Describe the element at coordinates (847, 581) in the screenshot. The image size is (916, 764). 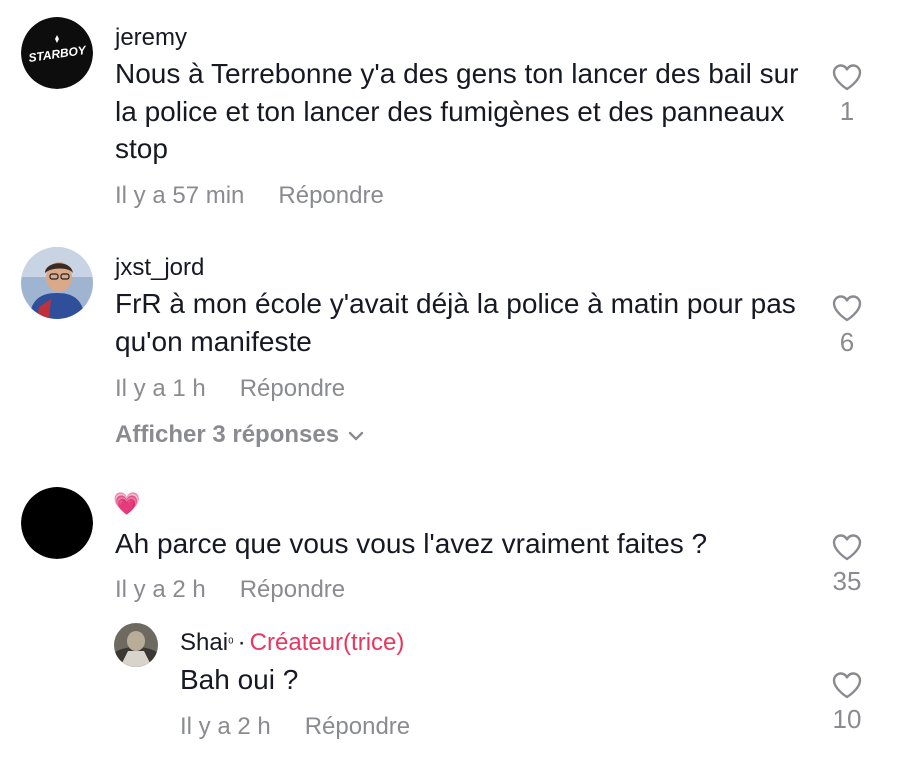
I see `like-count: 35` at that location.